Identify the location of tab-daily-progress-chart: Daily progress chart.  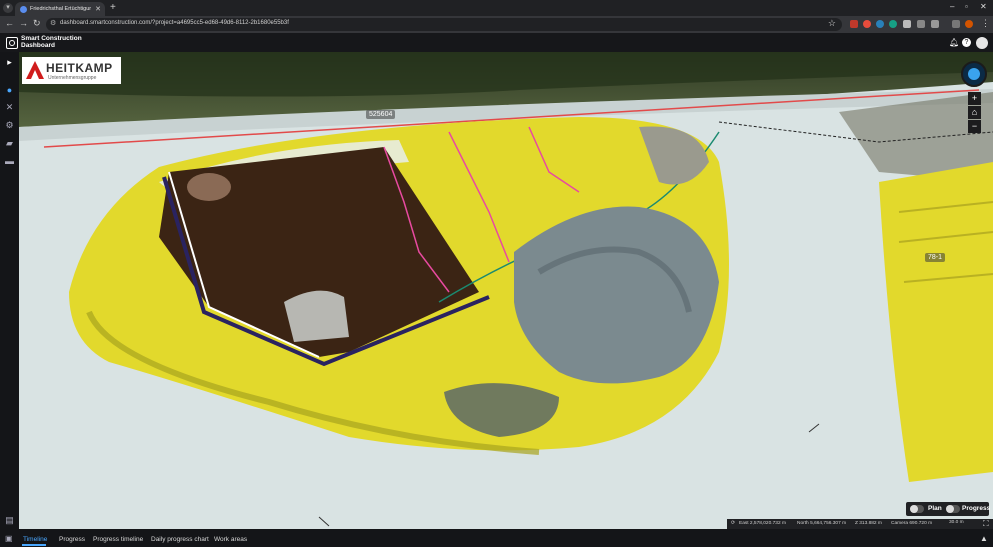
(180, 539).